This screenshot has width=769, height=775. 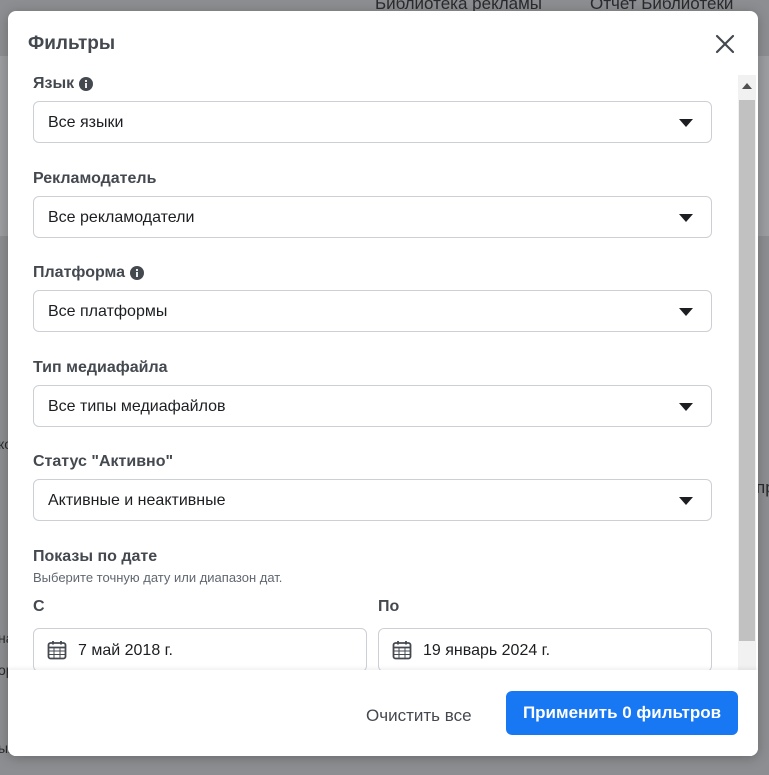 I want to click on platform-select-value: Все платформы, so click(x=108, y=311).